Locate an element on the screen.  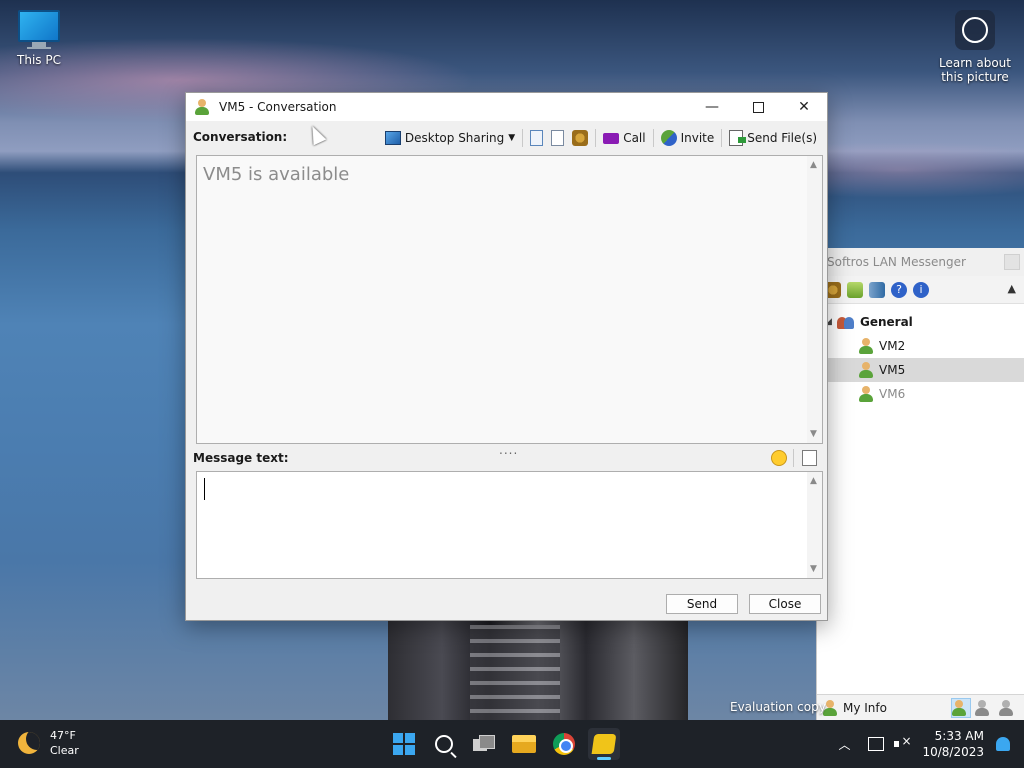
message-scrollbar: ▲ ▼ is located at coordinates (814, 525).